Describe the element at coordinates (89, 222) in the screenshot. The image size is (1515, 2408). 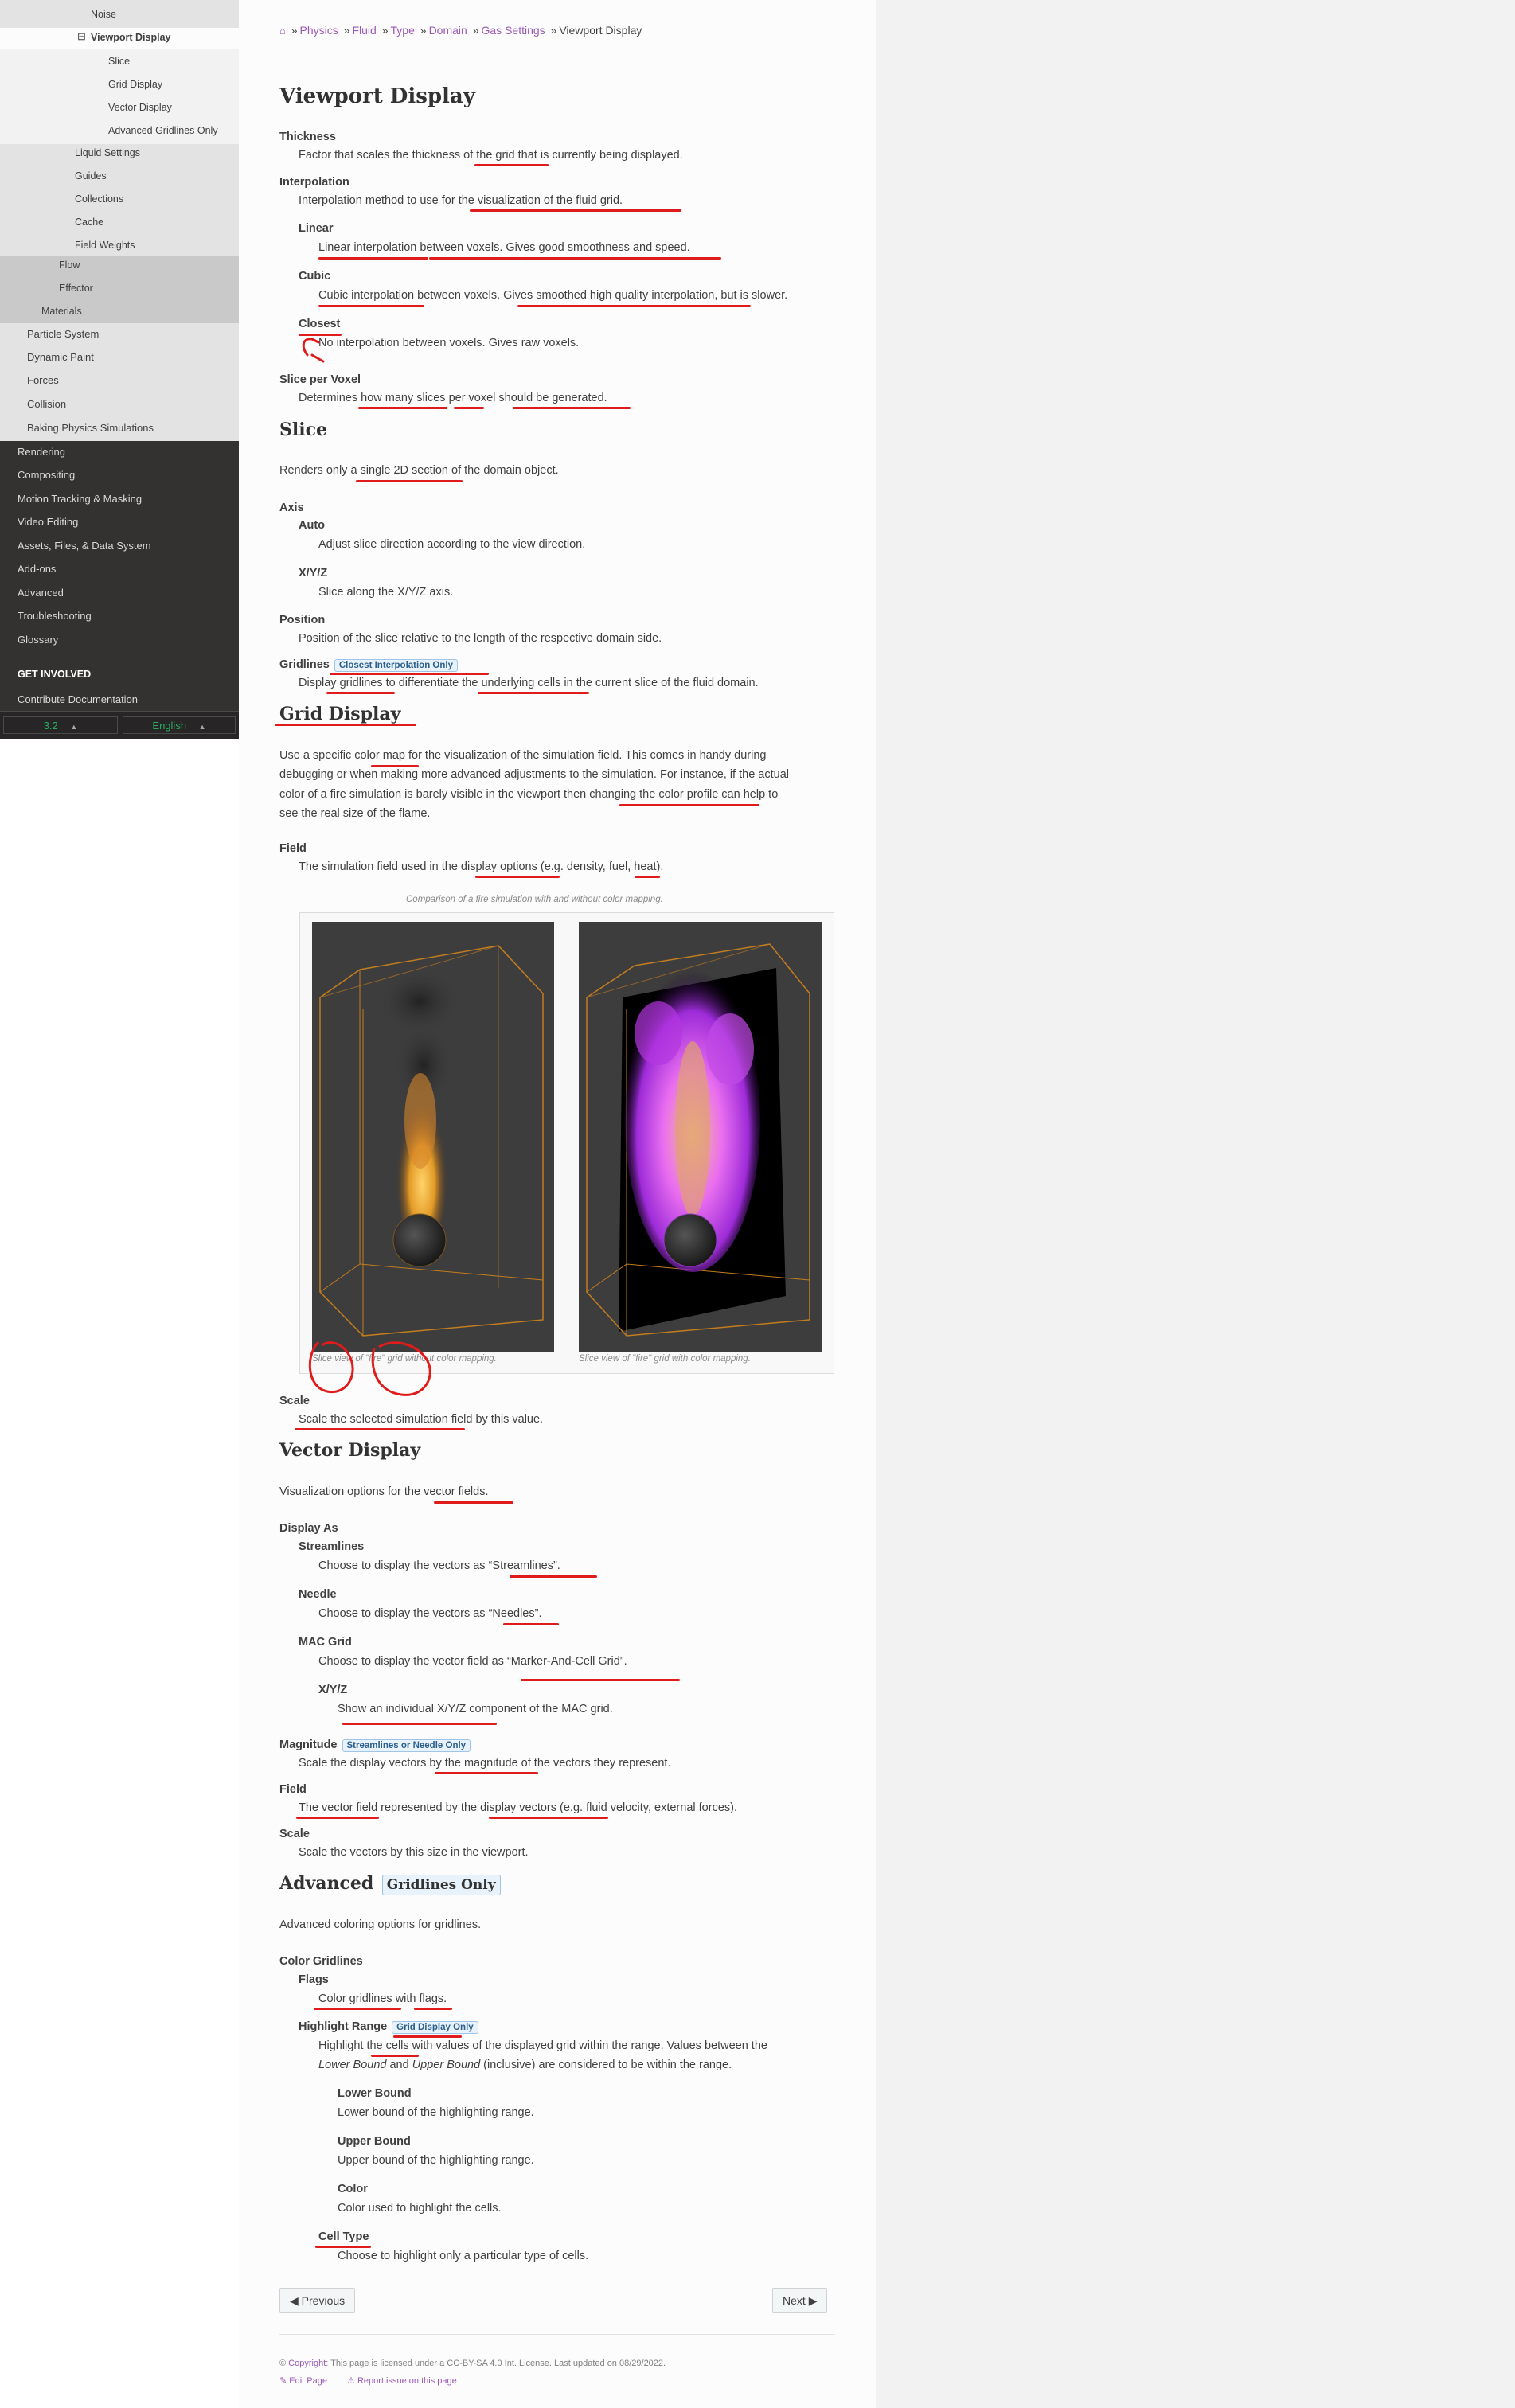
I see `sidebar-item-cache: Cache` at that location.